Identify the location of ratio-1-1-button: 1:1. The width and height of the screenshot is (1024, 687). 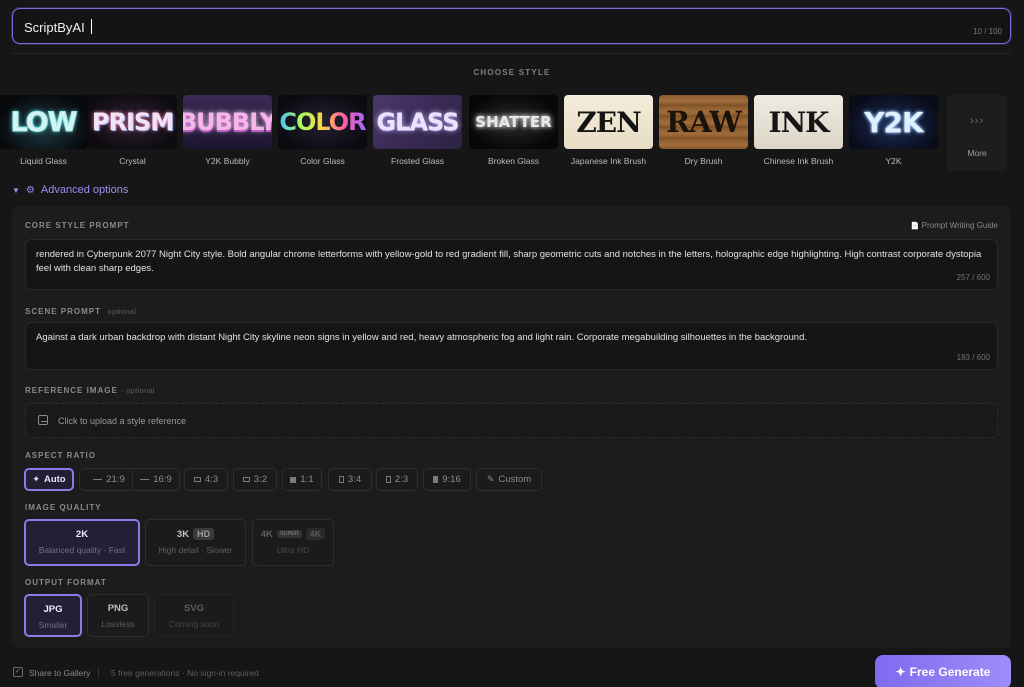
(302, 479).